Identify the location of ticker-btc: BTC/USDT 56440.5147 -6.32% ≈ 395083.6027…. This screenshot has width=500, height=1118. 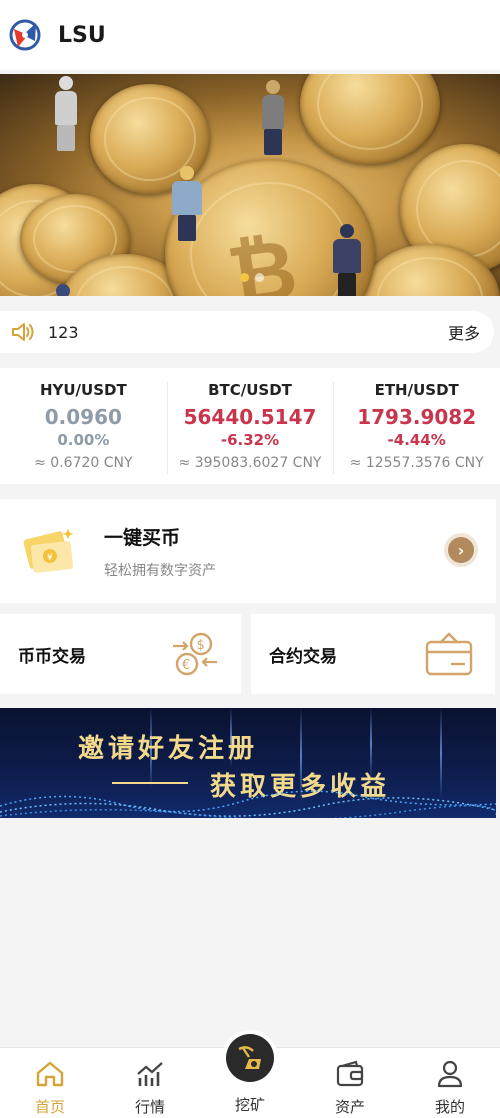
(250, 426).